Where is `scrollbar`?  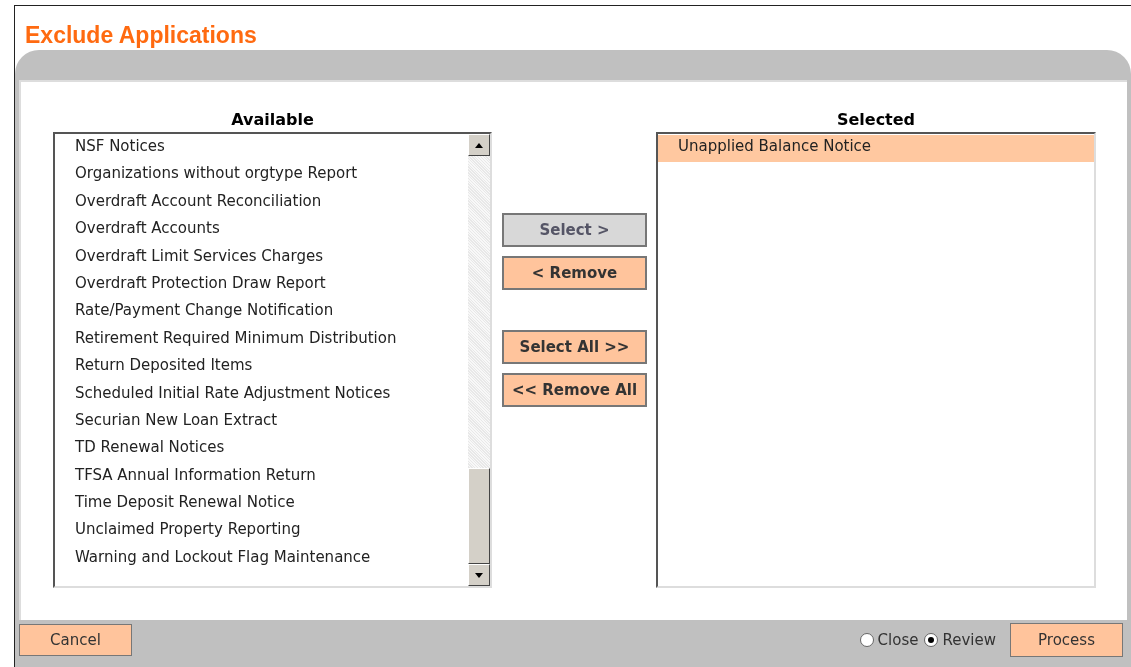
scrollbar is located at coordinates (479, 360).